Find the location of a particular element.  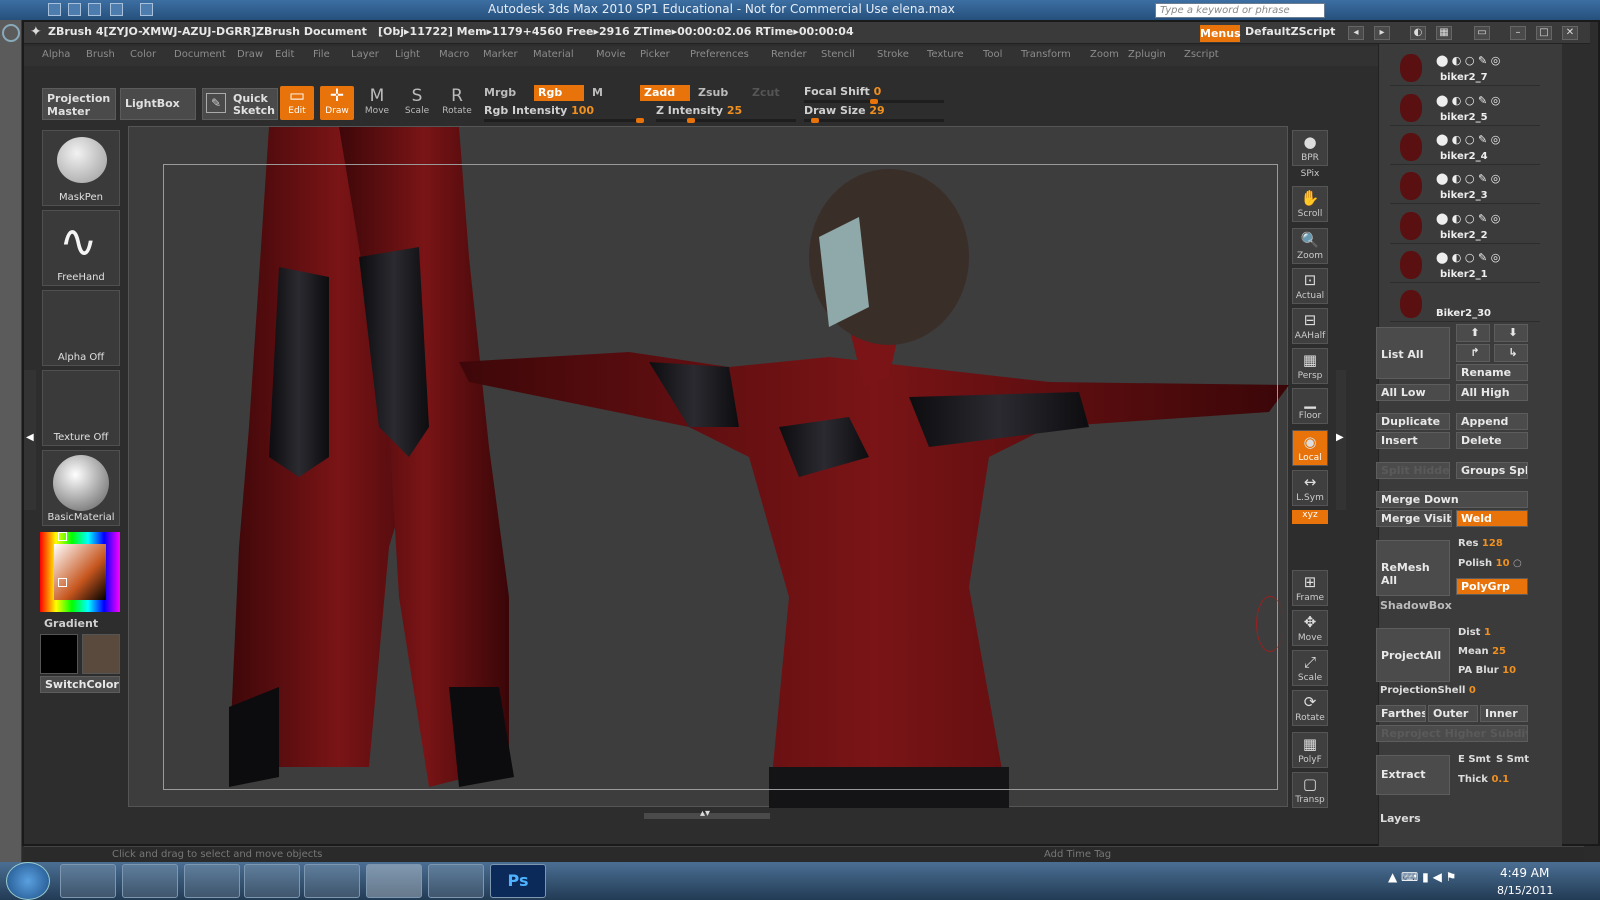

menu-tool: Tool is located at coordinates (992, 54).